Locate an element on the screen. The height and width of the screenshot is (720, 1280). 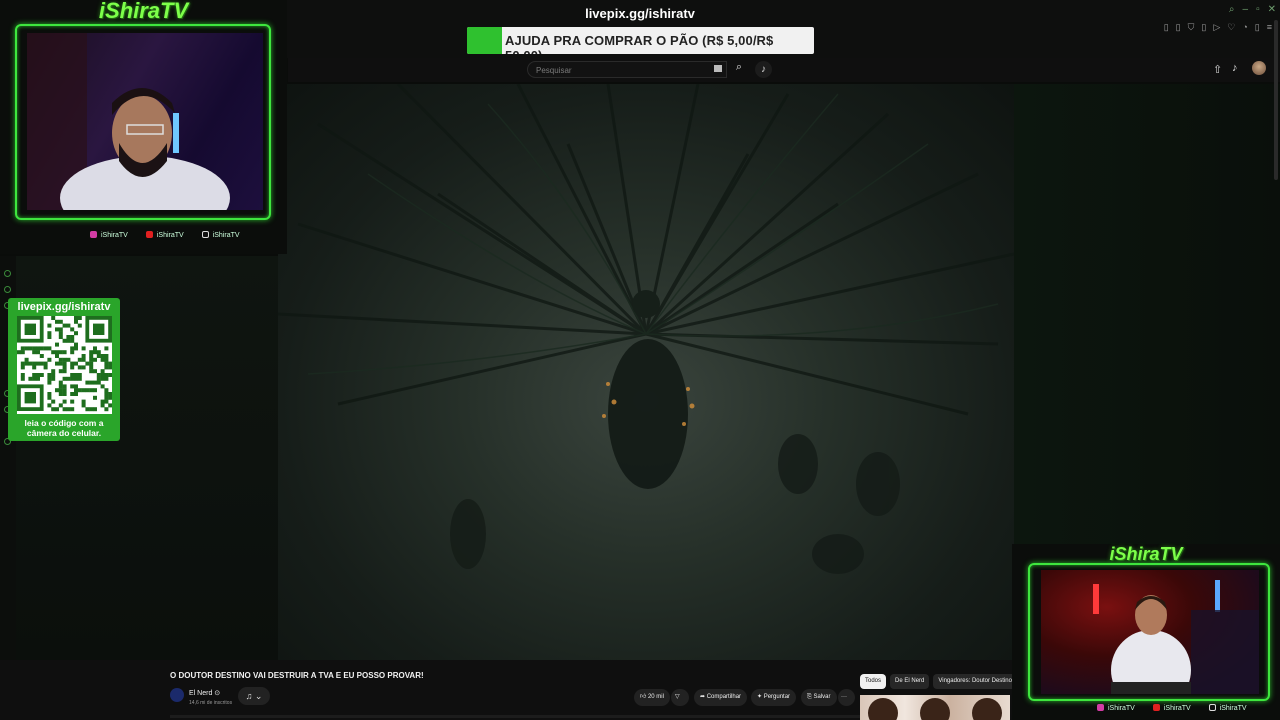
qr-code is located at coordinates (65, 365).